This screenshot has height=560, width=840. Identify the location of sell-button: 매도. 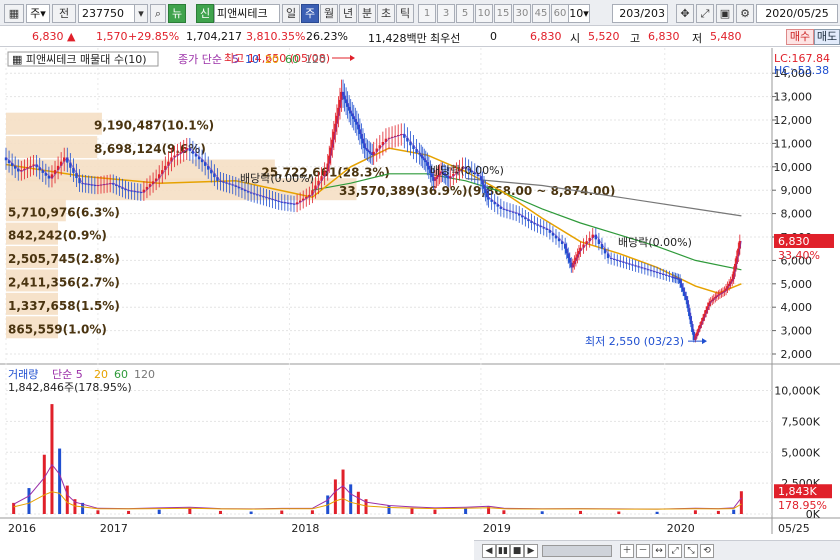
(827, 37).